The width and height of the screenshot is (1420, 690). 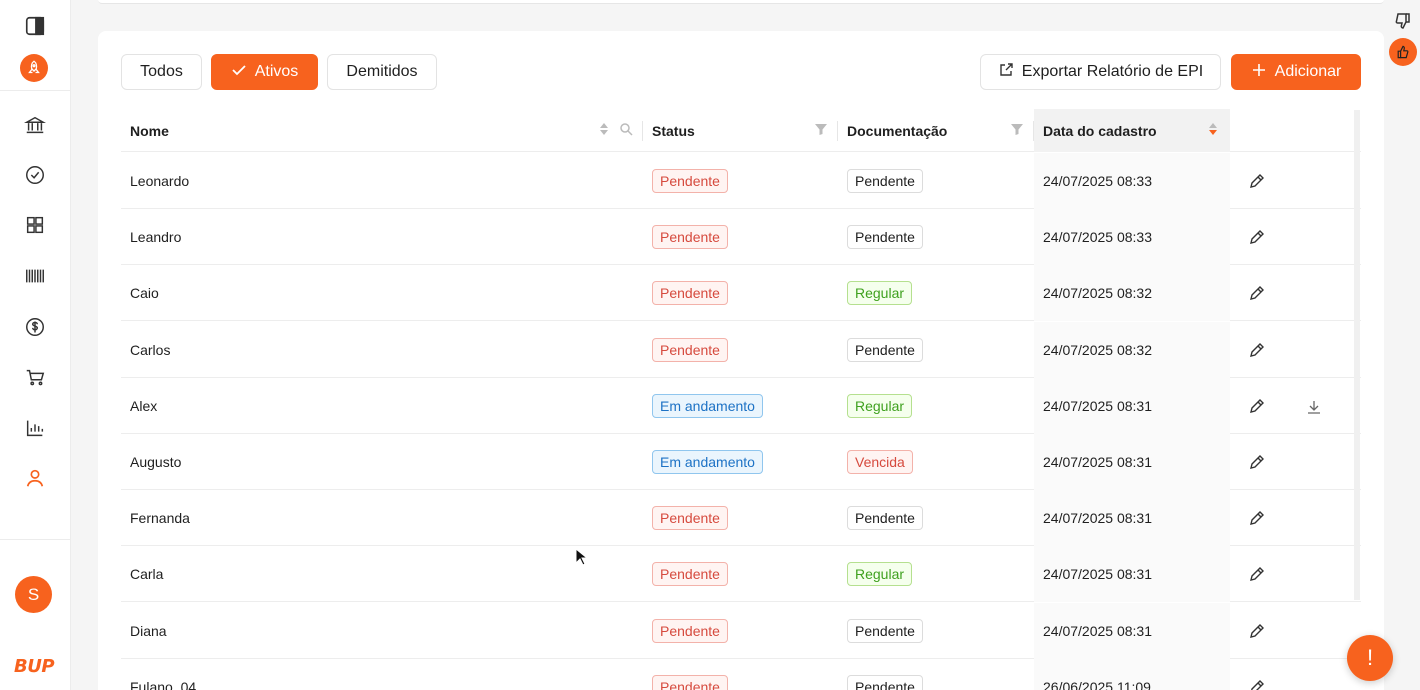 What do you see at coordinates (1132, 674) in the screenshot?
I see `cell-data: 26/06/2025 11:09` at bounding box center [1132, 674].